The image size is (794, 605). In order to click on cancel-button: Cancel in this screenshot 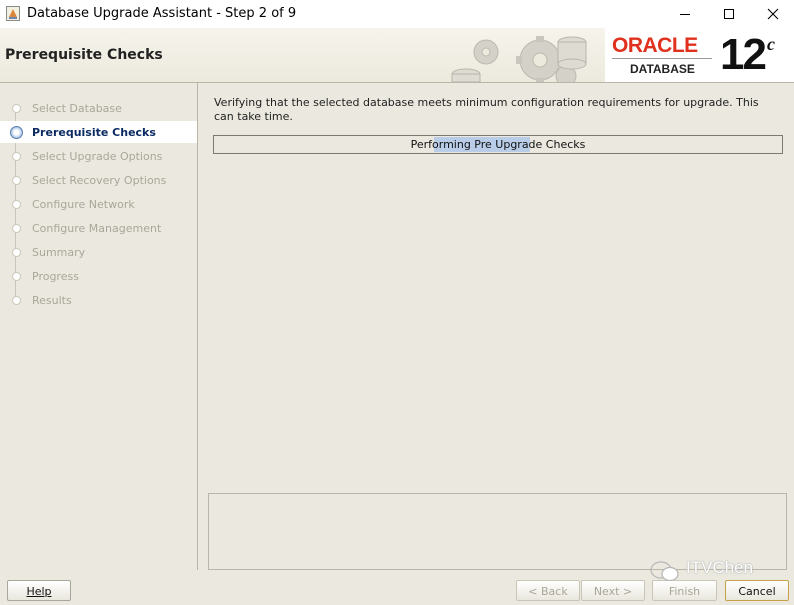, I will do `click(757, 590)`.